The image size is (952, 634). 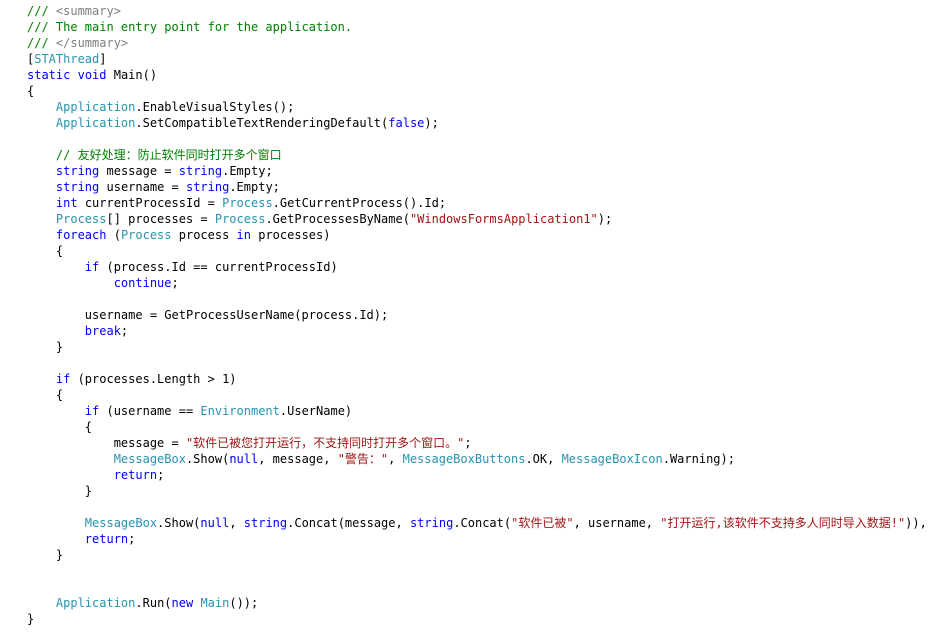 I want to click on code-token-string: "打开运行,该软件不支持多人同时导入数据!", so click(x=783, y=523).